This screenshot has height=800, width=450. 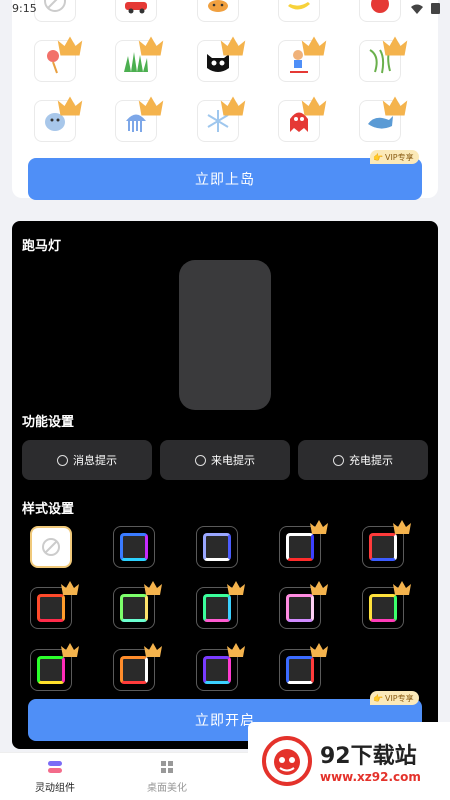 I want to click on none-style-icon, so click(x=51, y=547).